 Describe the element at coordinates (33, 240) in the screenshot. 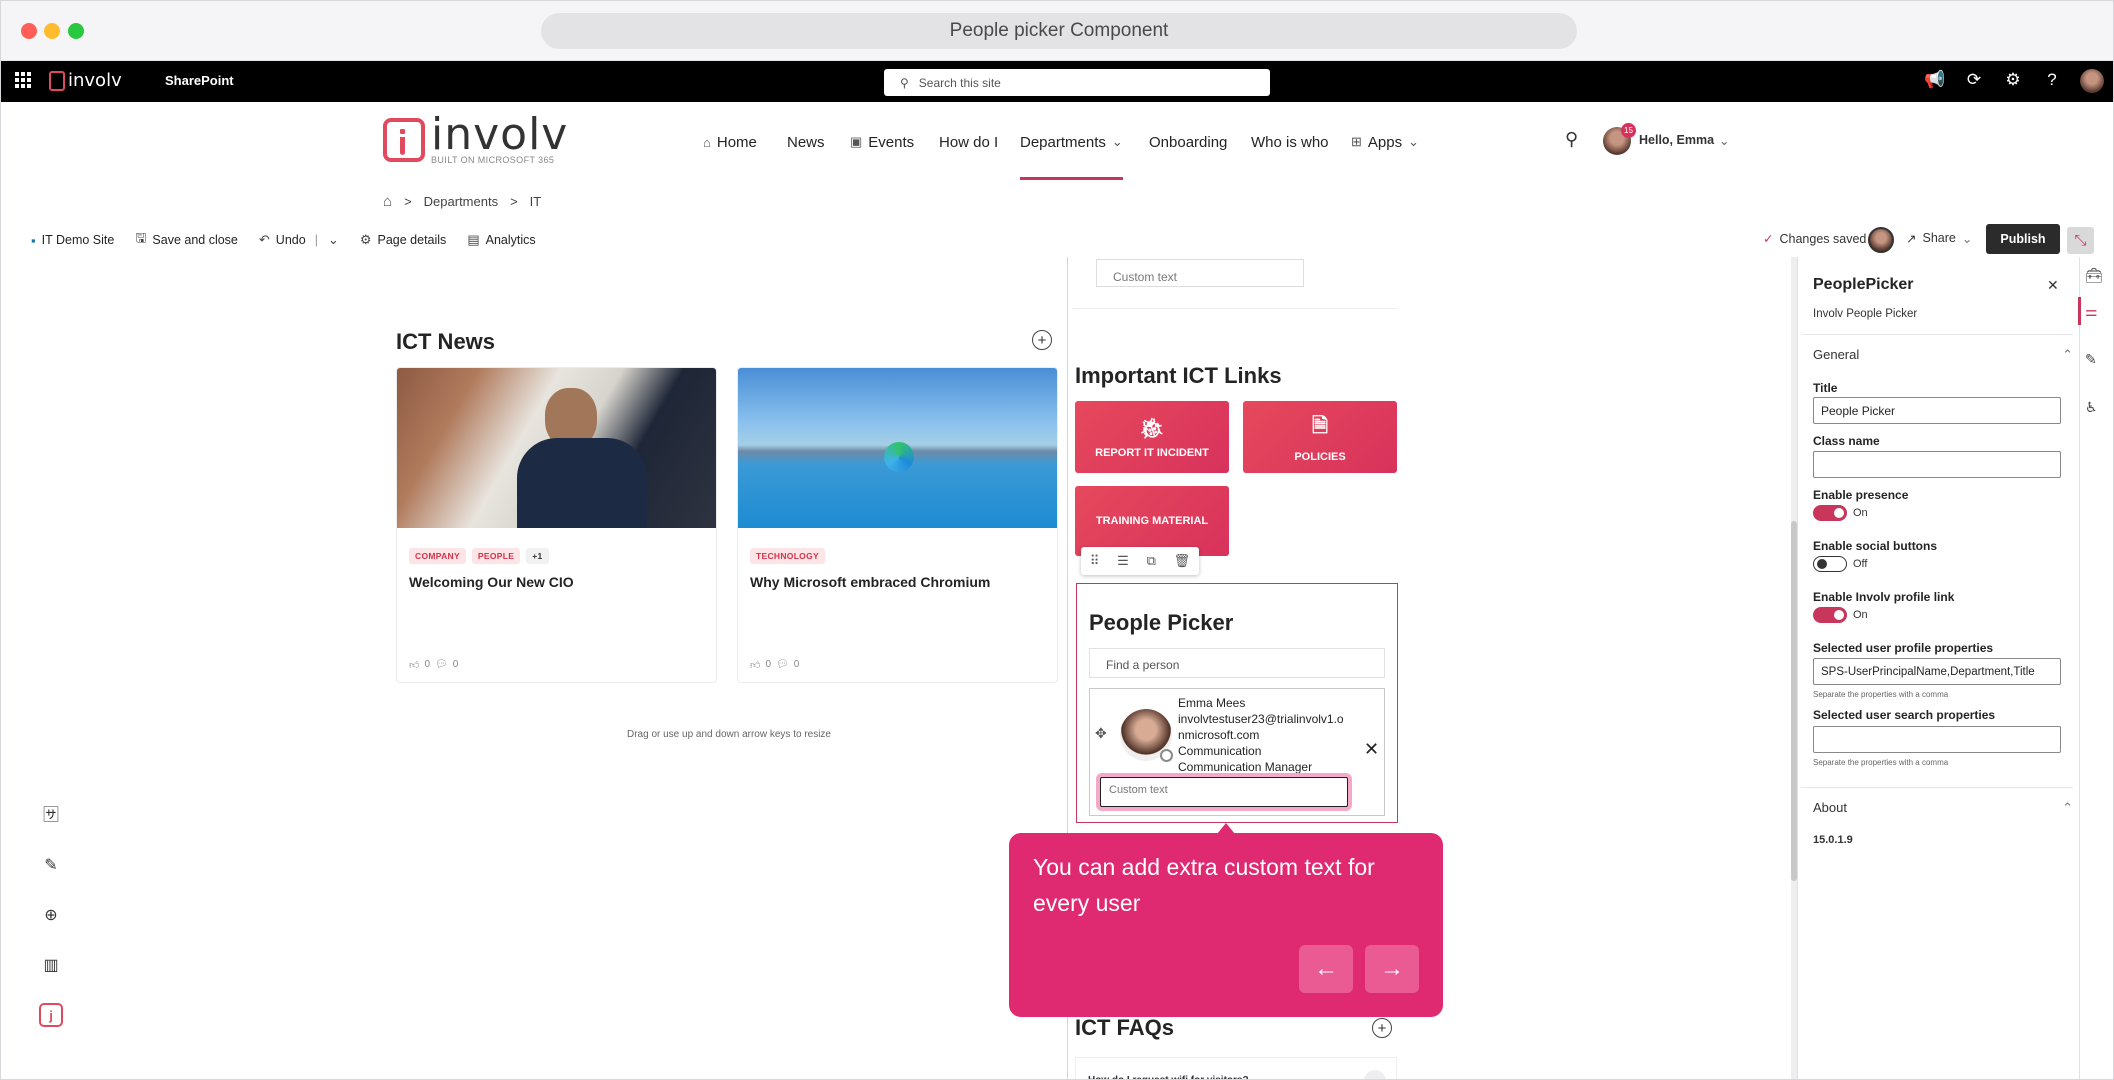

I see `site-icon: ▪` at that location.